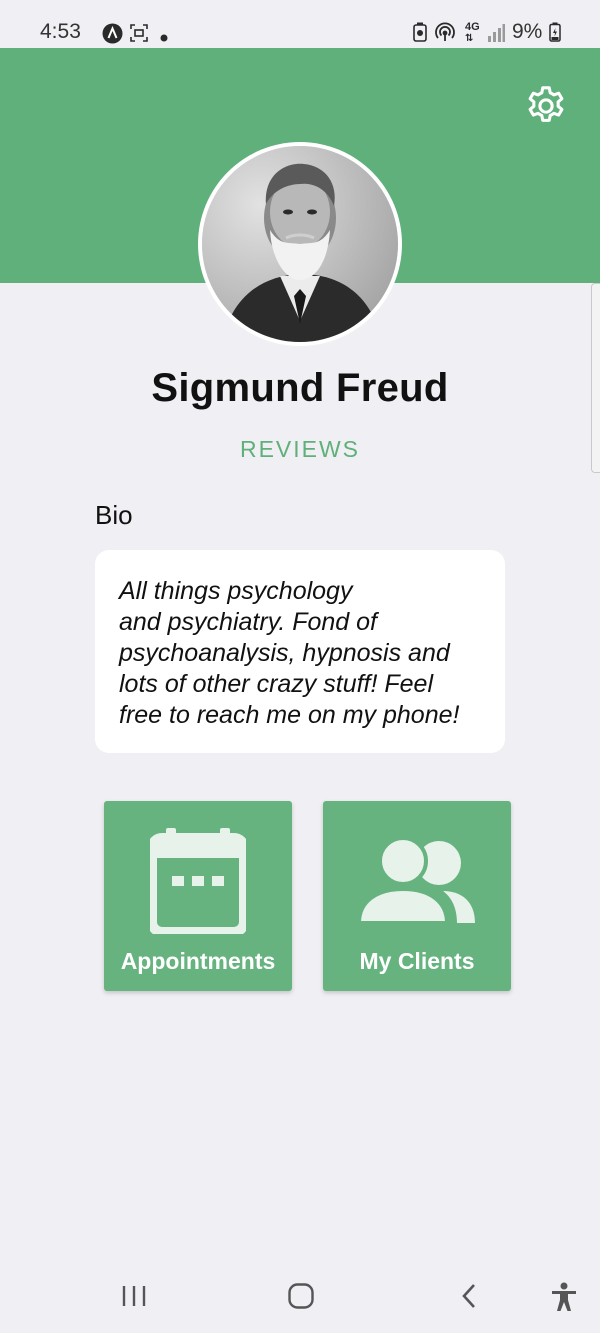  I want to click on settings-button, so click(546, 108).